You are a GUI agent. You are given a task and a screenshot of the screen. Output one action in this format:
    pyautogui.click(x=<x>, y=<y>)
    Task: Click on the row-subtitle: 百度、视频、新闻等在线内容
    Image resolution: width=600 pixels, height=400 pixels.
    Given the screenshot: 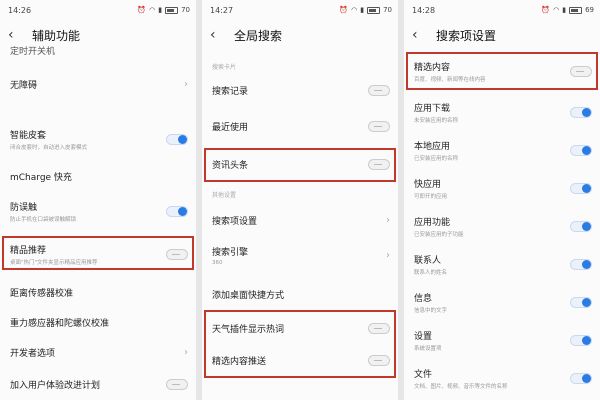 What is the action you would take?
    pyautogui.click(x=450, y=79)
    